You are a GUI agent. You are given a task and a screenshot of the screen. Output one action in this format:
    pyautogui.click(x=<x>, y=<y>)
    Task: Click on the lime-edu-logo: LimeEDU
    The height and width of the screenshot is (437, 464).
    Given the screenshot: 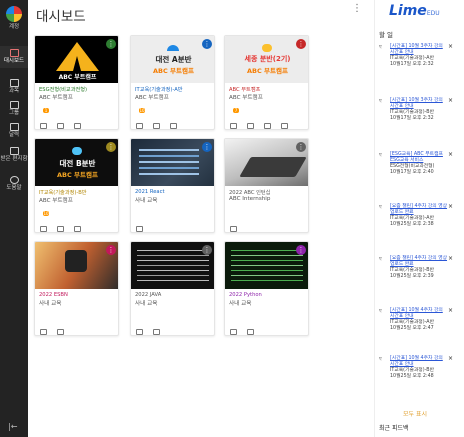 What is the action you would take?
    pyautogui.click(x=414, y=11)
    